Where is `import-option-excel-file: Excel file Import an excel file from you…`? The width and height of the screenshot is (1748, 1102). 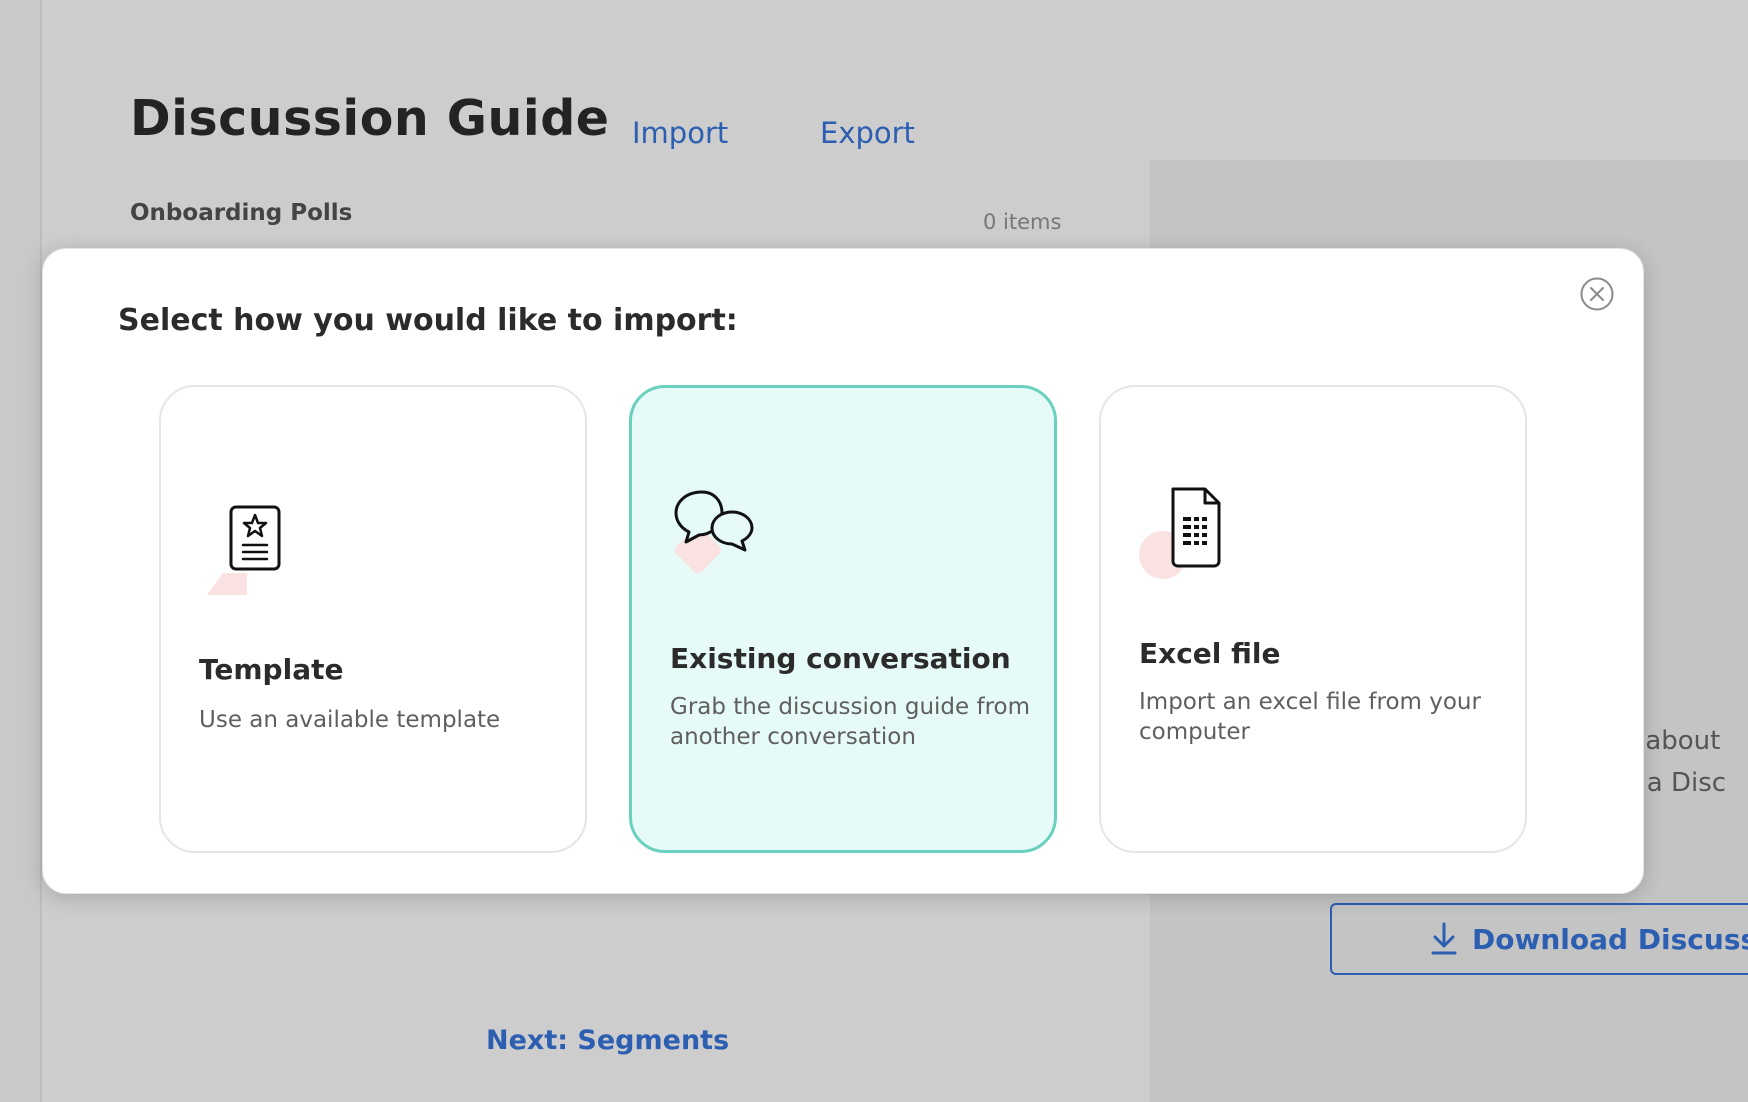 import-option-excel-file: Excel file Import an excel file from you… is located at coordinates (1313, 619).